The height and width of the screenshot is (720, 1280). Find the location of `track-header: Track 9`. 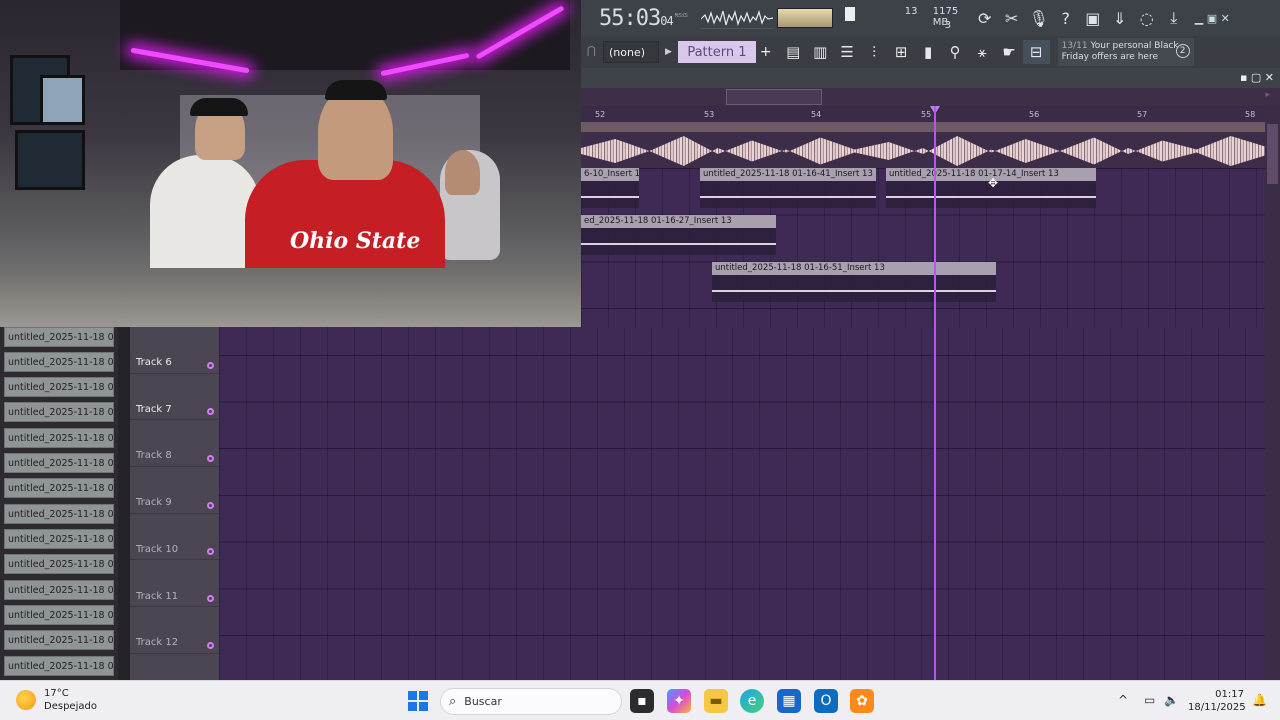

track-header: Track 9 is located at coordinates (174, 490).